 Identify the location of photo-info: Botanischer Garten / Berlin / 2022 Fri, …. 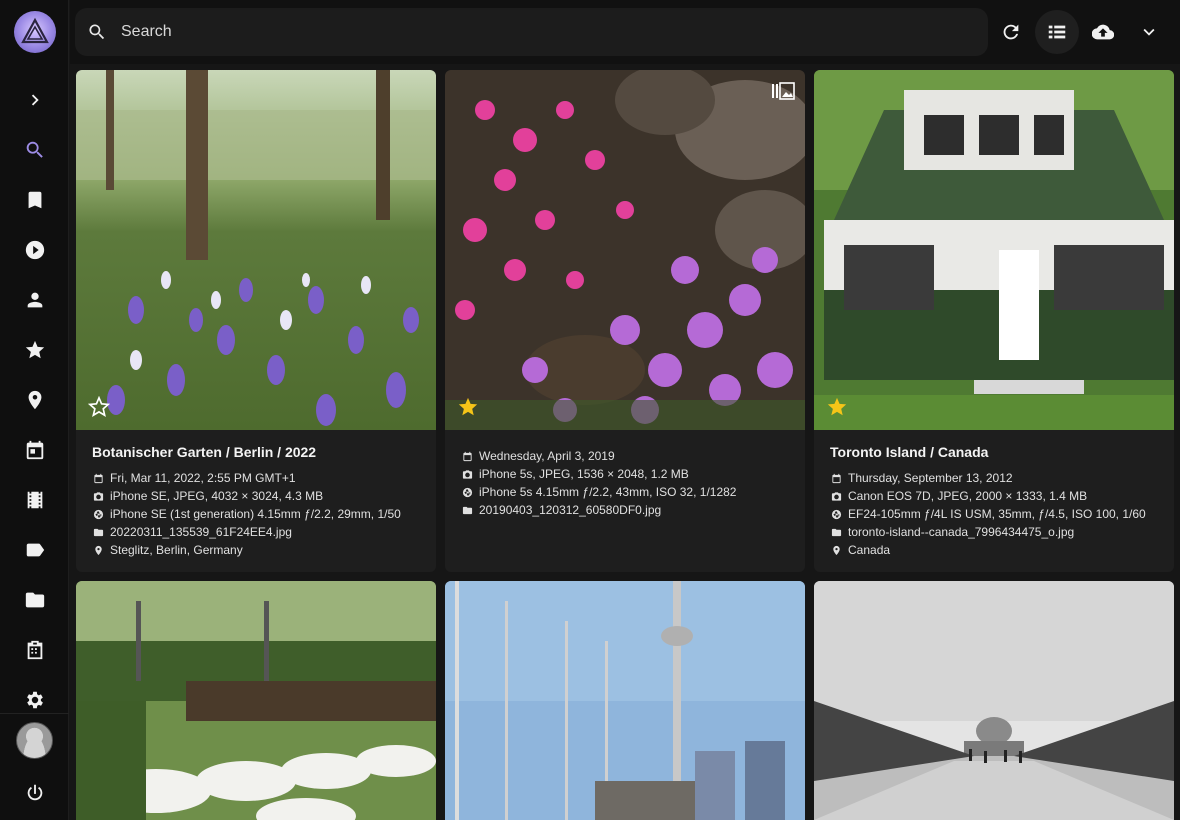
(256, 494).